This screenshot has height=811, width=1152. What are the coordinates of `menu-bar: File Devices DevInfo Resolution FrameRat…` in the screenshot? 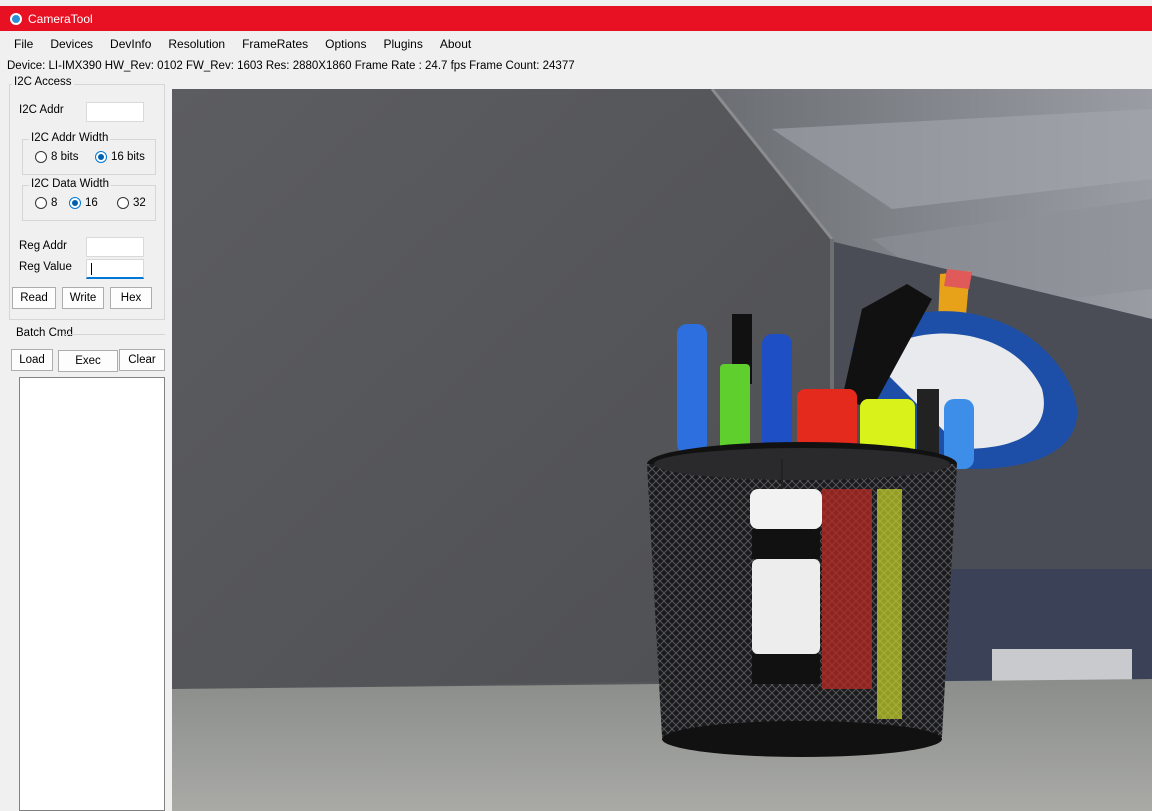 It's located at (576, 44).